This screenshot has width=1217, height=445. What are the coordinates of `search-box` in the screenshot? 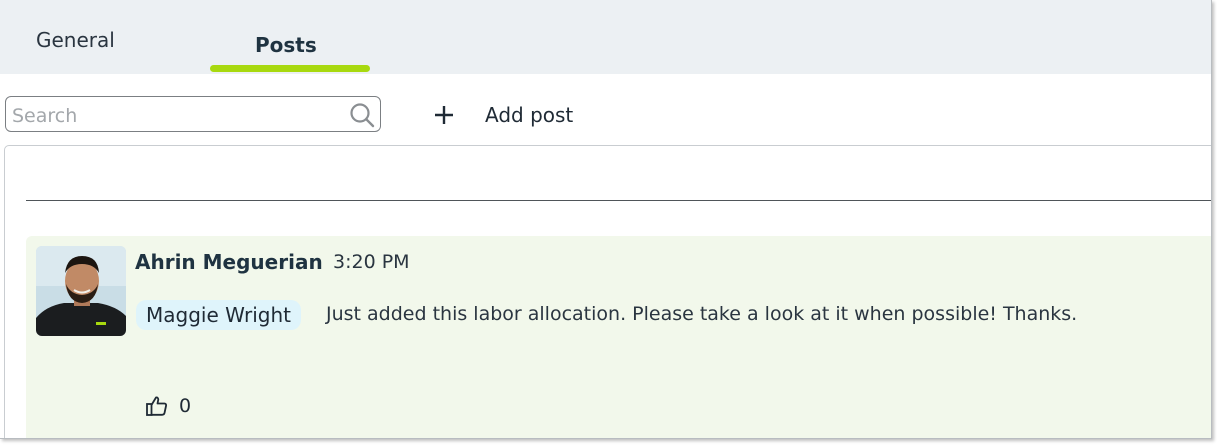 It's located at (193, 114).